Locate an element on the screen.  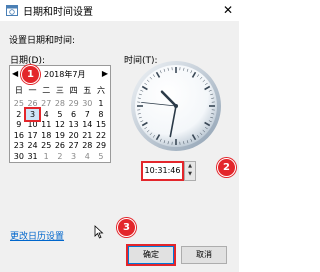
prev-month-button: ◀ is located at coordinates (15, 73).